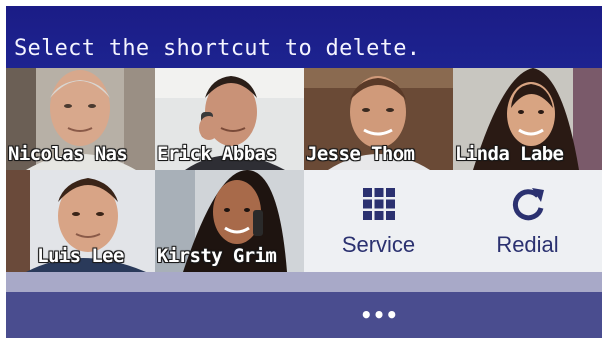 This screenshot has width=605, height=345. I want to click on shortcut-tile-kirsty: Kirsty Grim, so click(229, 221).